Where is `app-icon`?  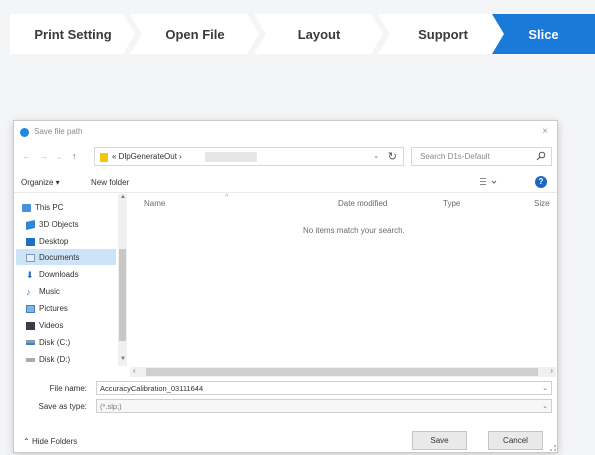
app-icon is located at coordinates (24, 132).